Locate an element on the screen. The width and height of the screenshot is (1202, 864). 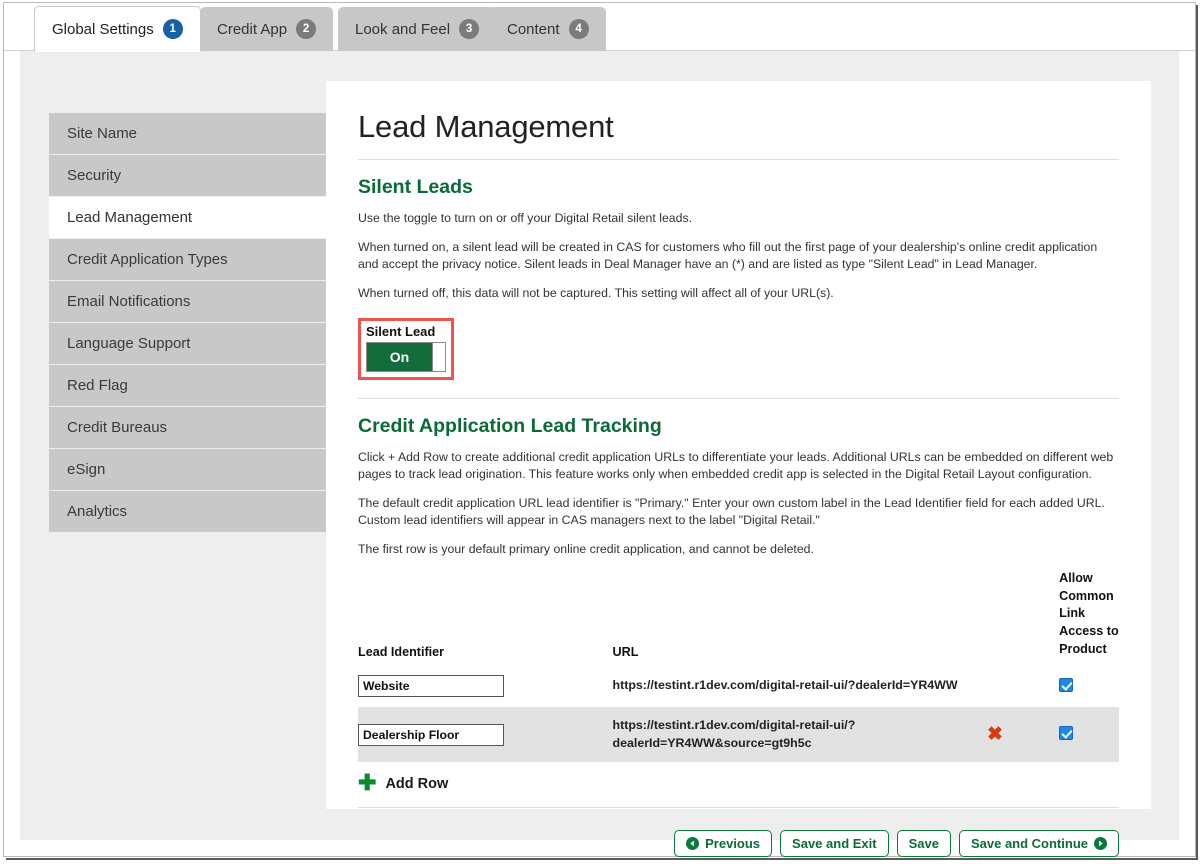
tab-label: Look and Feel is located at coordinates (403, 29).